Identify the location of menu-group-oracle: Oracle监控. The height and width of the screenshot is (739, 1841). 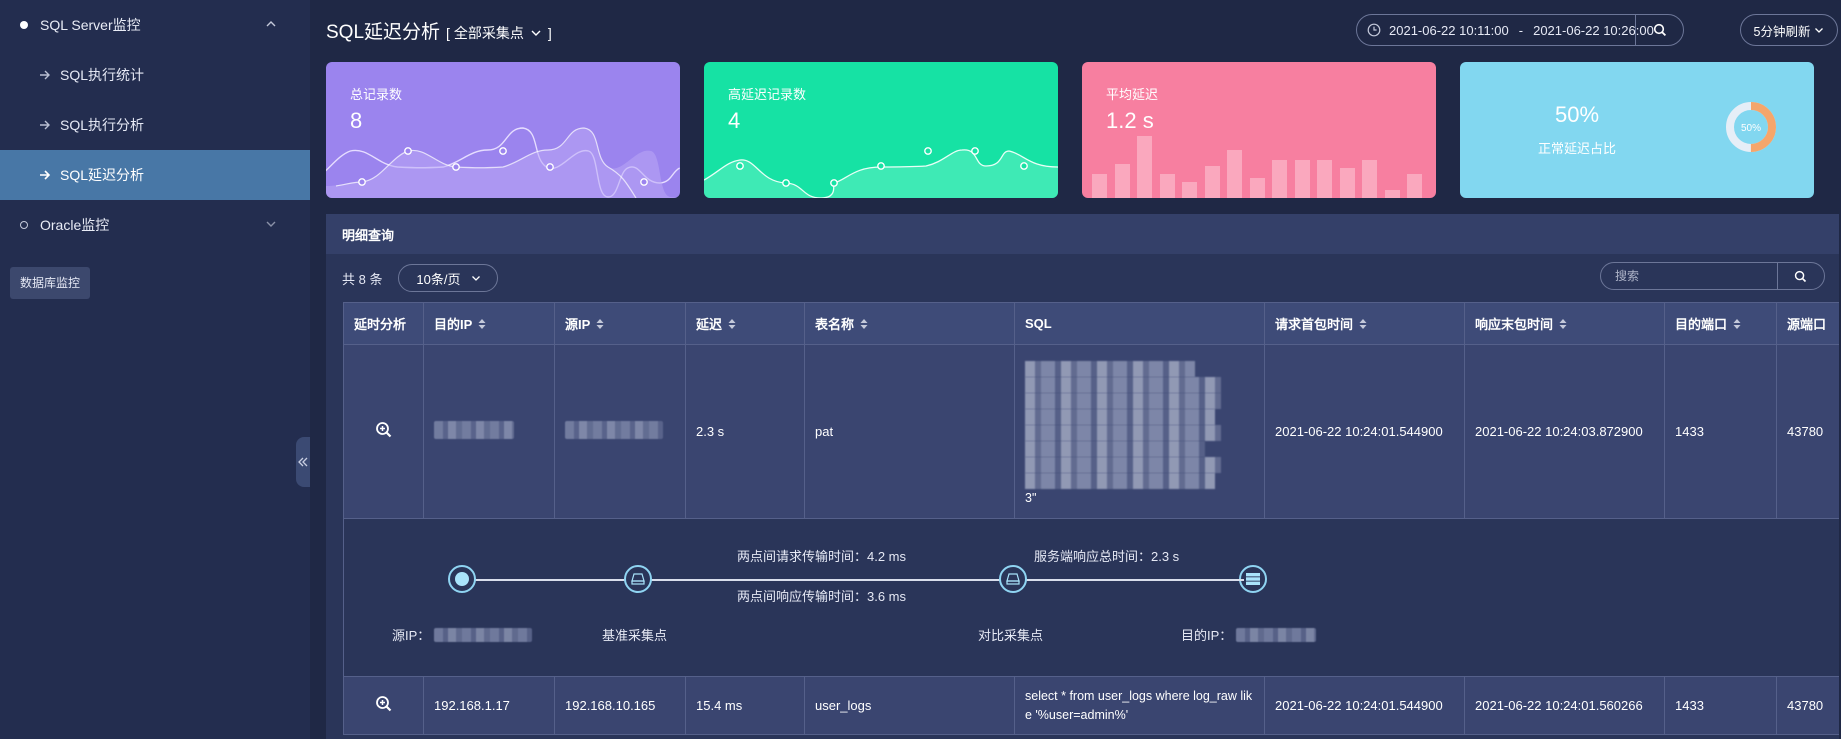
(155, 225).